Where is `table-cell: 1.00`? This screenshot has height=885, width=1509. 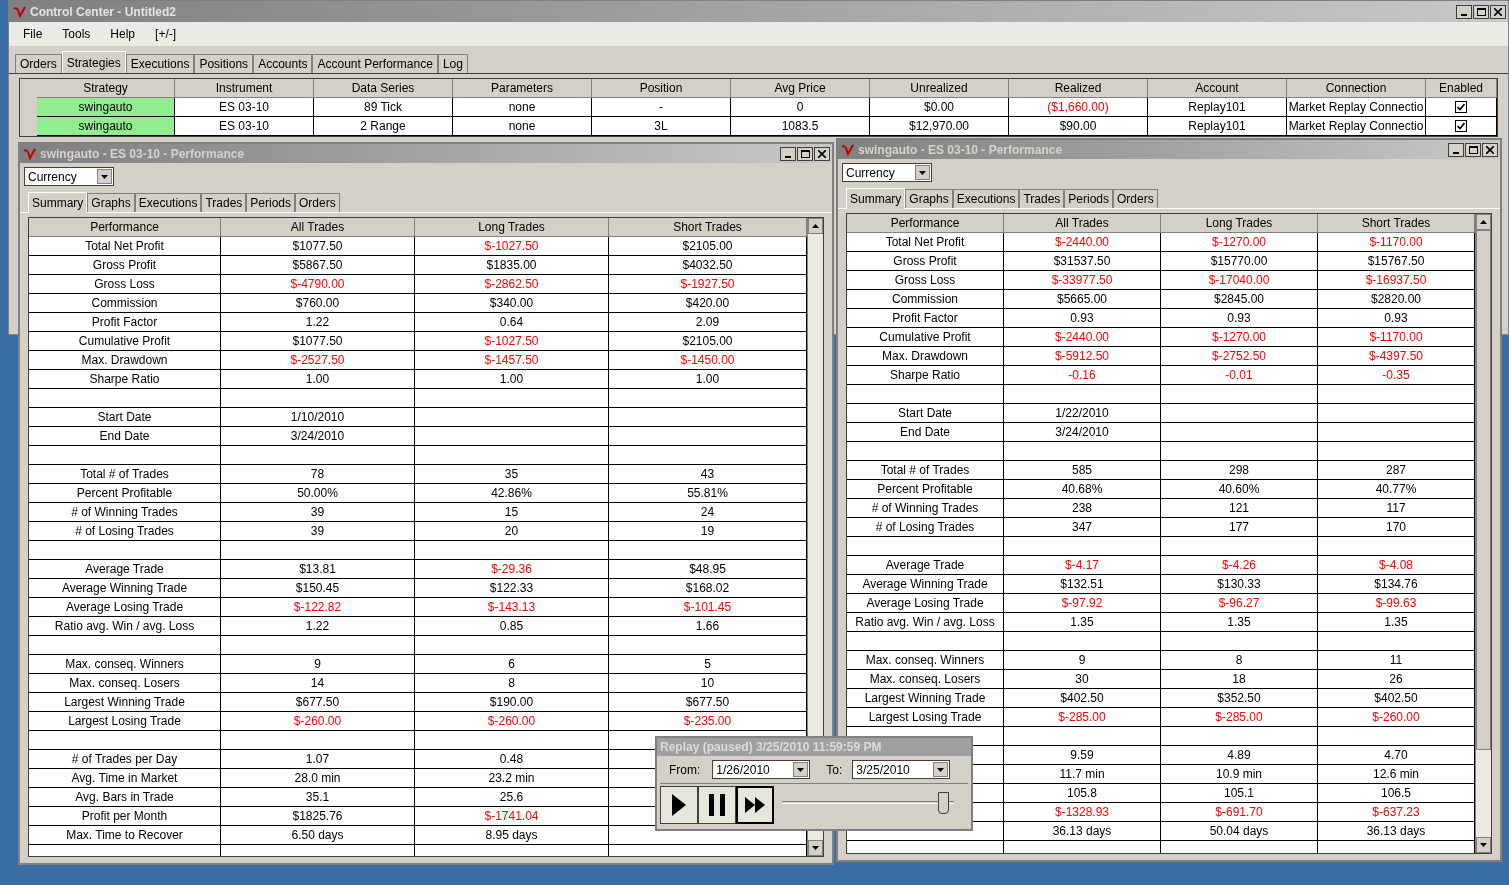
table-cell: 1.00 is located at coordinates (512, 379).